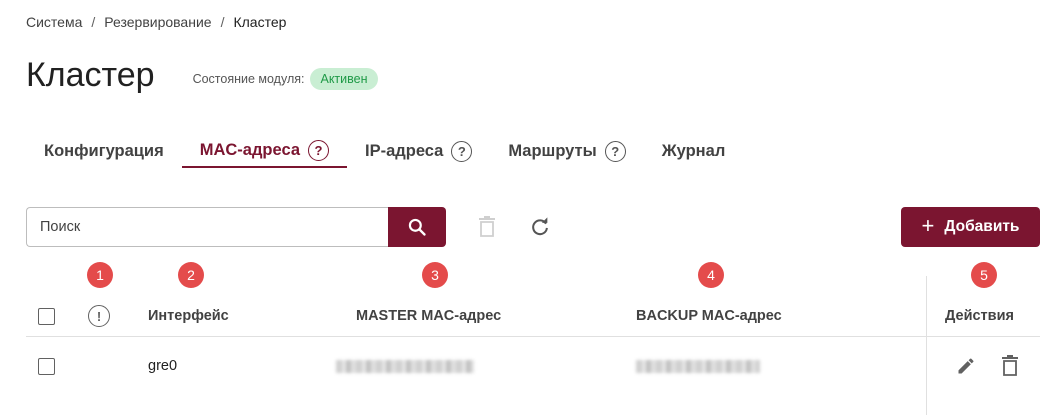 This screenshot has height=415, width=1063. I want to click on status-column-header: !, so click(99, 308).